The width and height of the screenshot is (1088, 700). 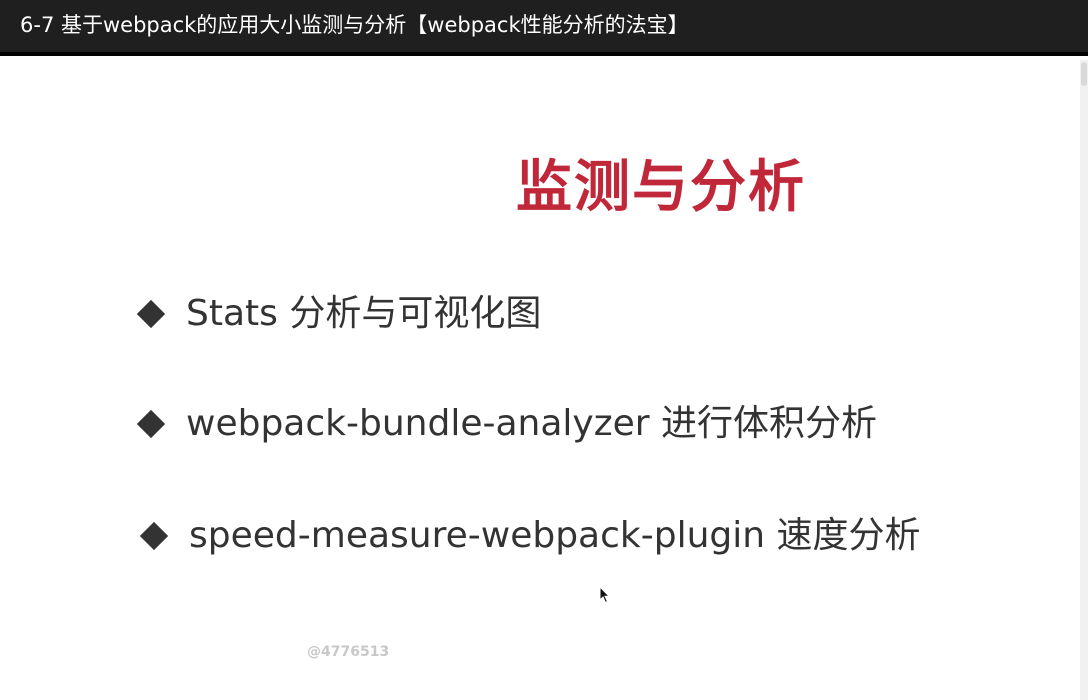 I want to click on video-title: 6-7 基于webpack的应用大小监测与分析【webpack性能分析的法宝】, so click(x=354, y=25).